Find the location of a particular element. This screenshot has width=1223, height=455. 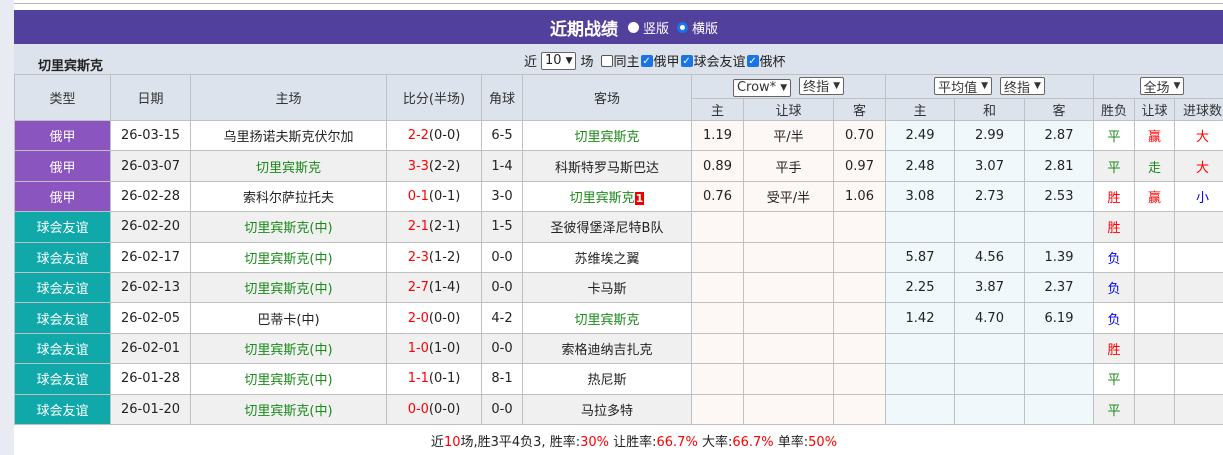

full-score: 1-1 is located at coordinates (418, 379).